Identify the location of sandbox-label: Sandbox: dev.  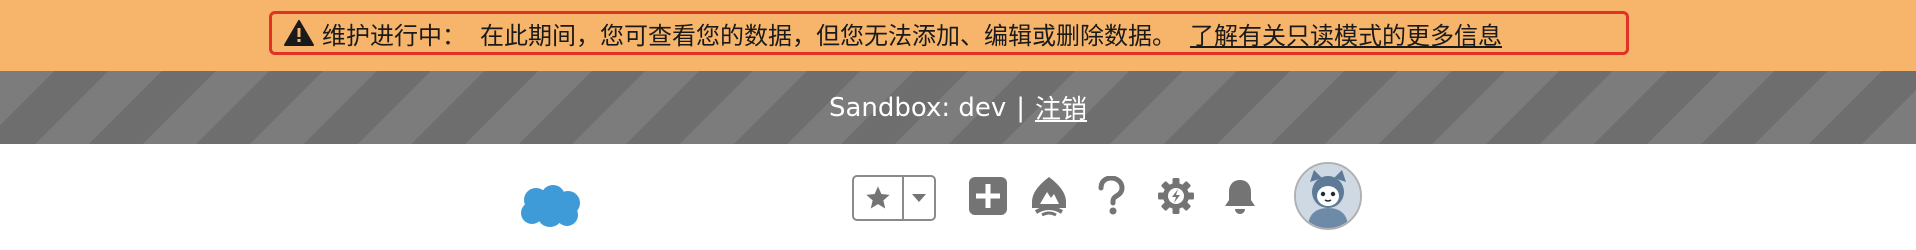
(917, 107).